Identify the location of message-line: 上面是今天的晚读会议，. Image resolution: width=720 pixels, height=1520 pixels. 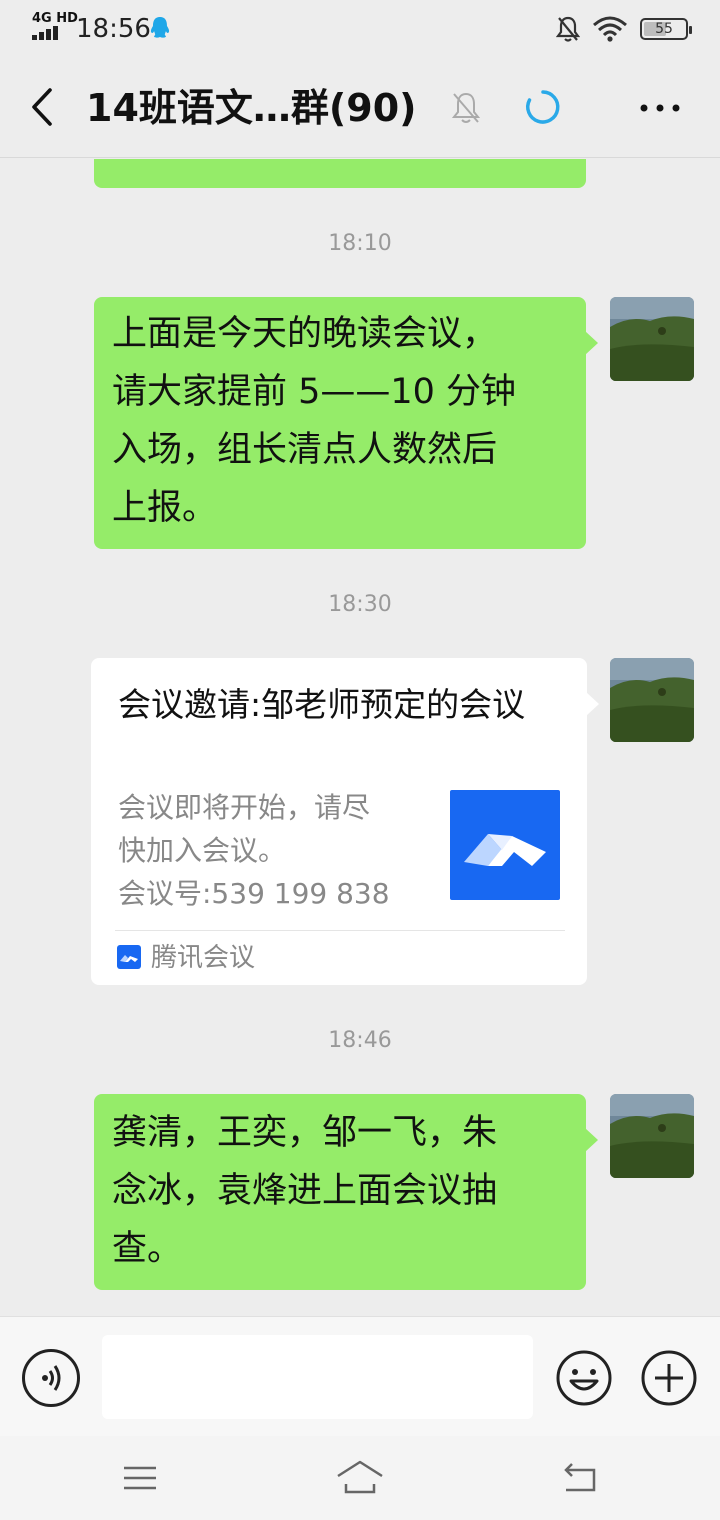
(305, 334).